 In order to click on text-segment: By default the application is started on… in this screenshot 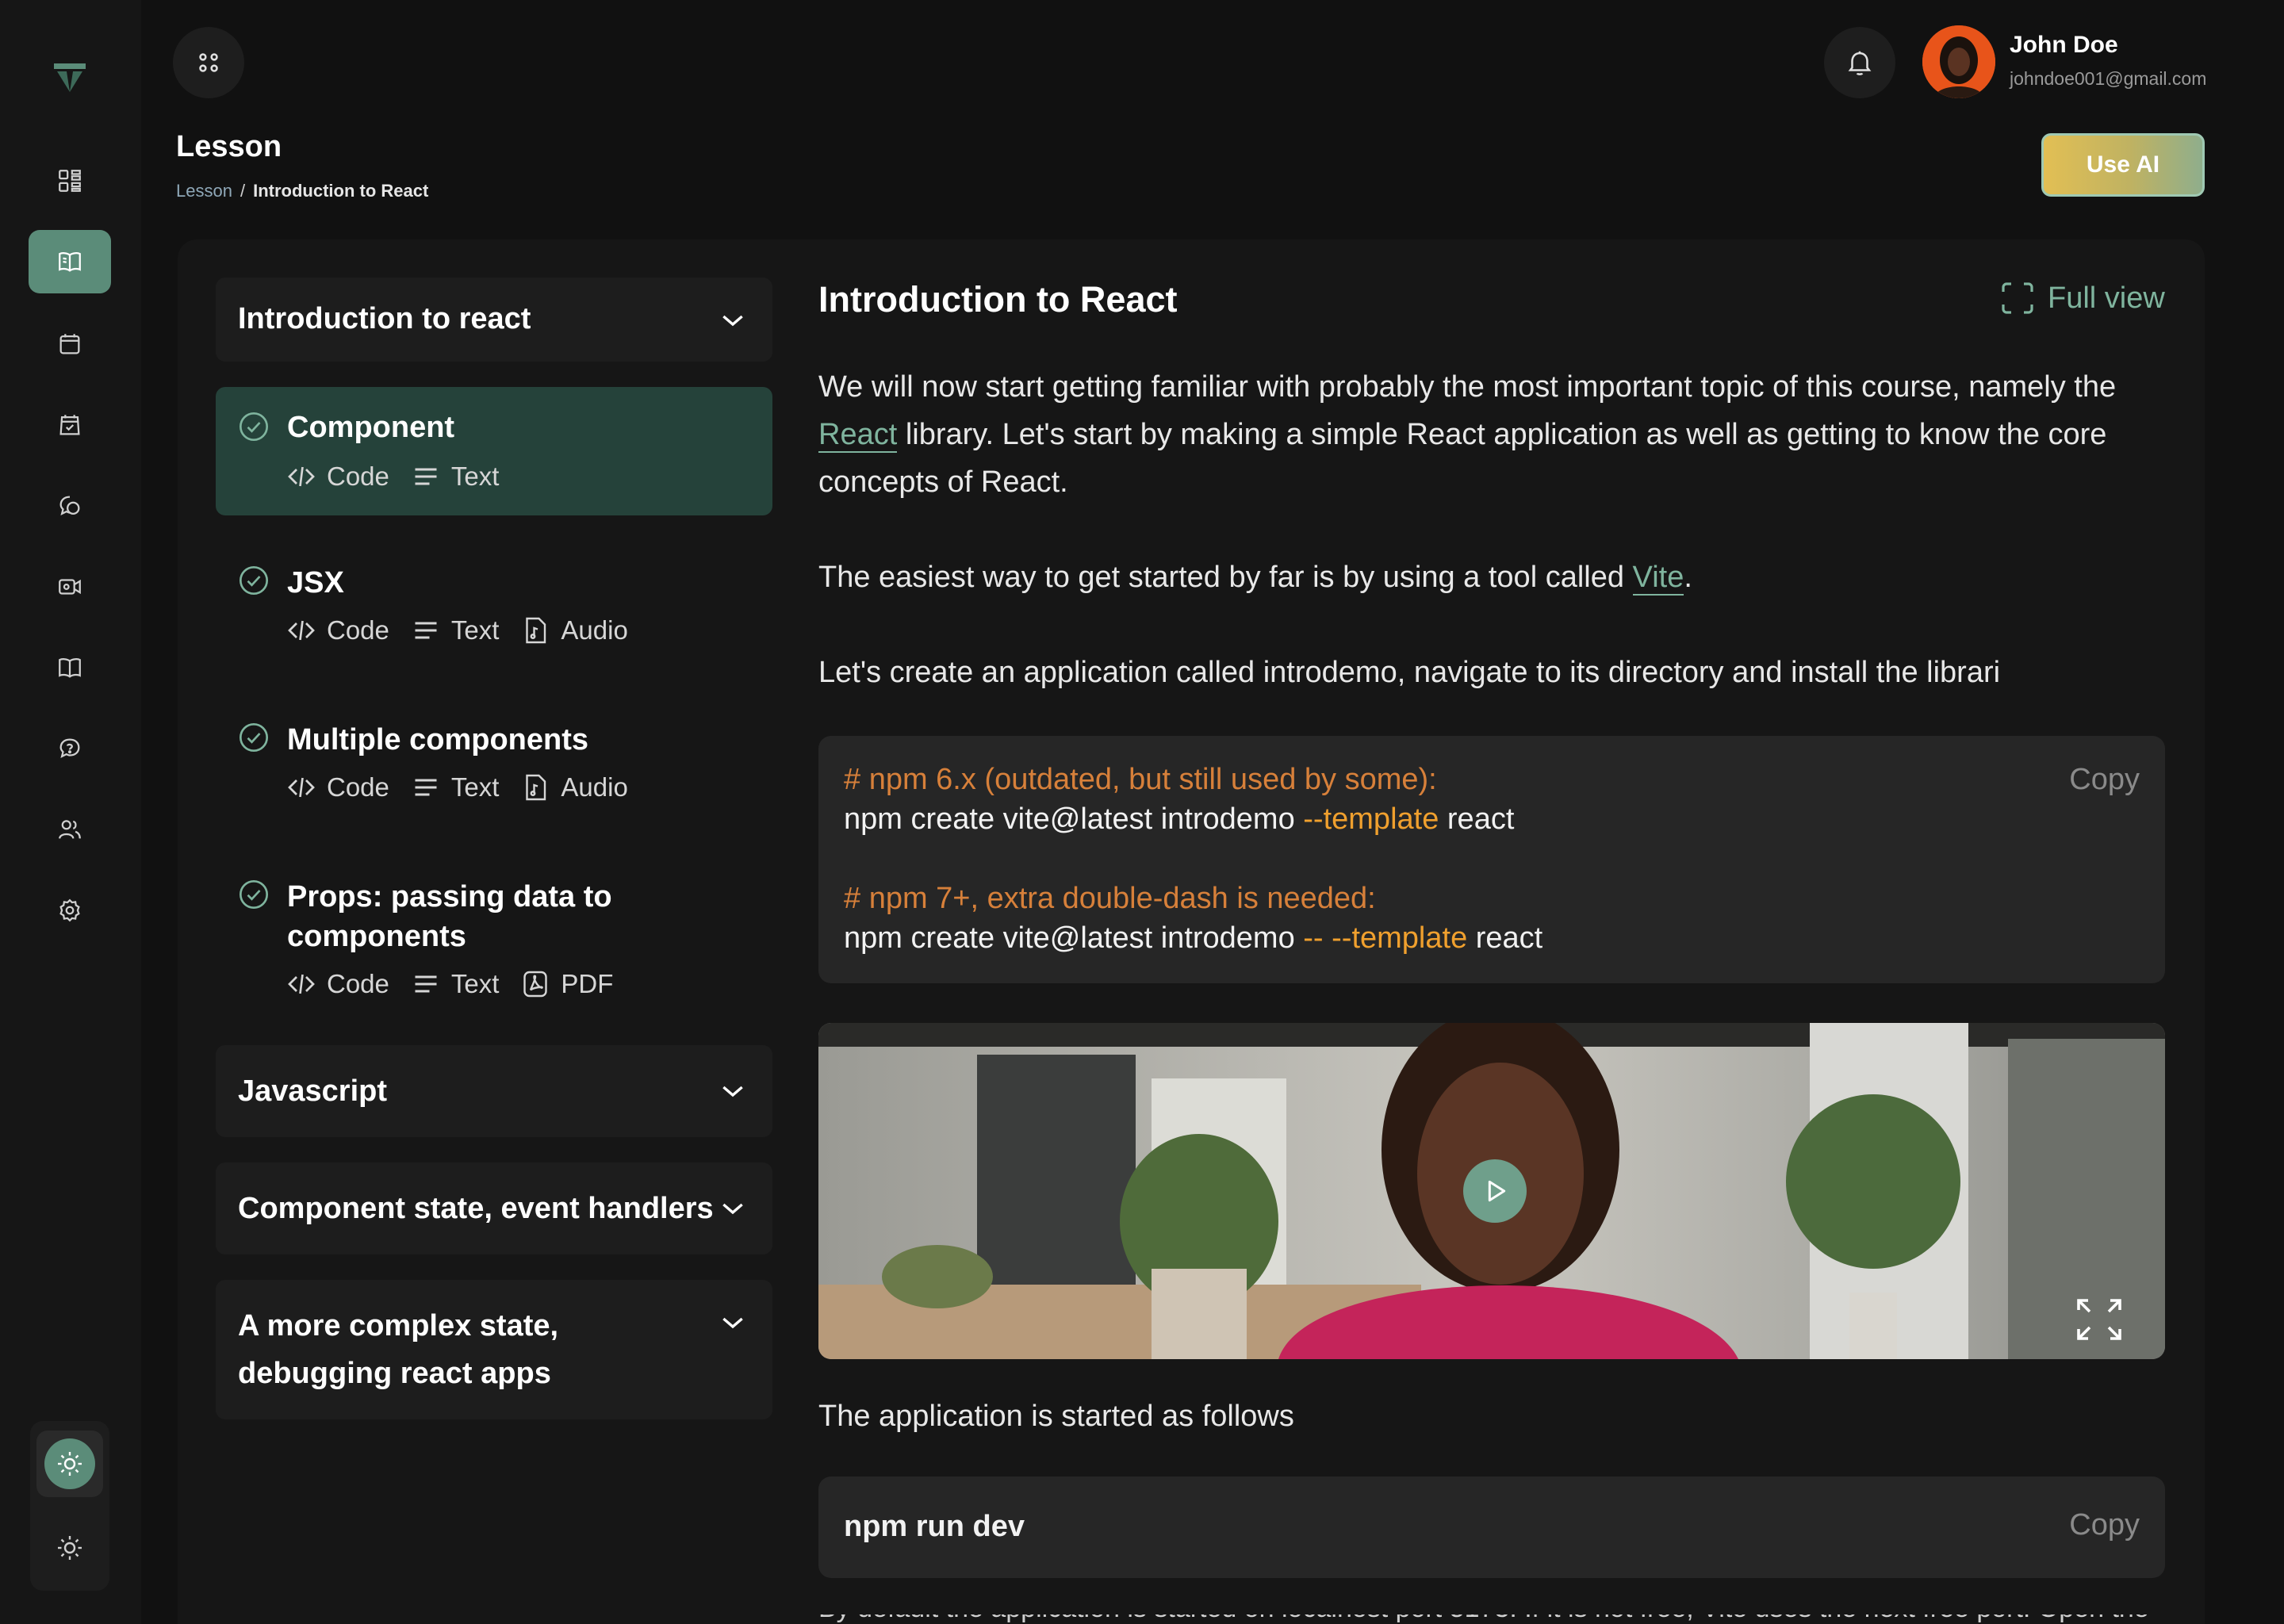, I will do `click(1483, 1619)`.